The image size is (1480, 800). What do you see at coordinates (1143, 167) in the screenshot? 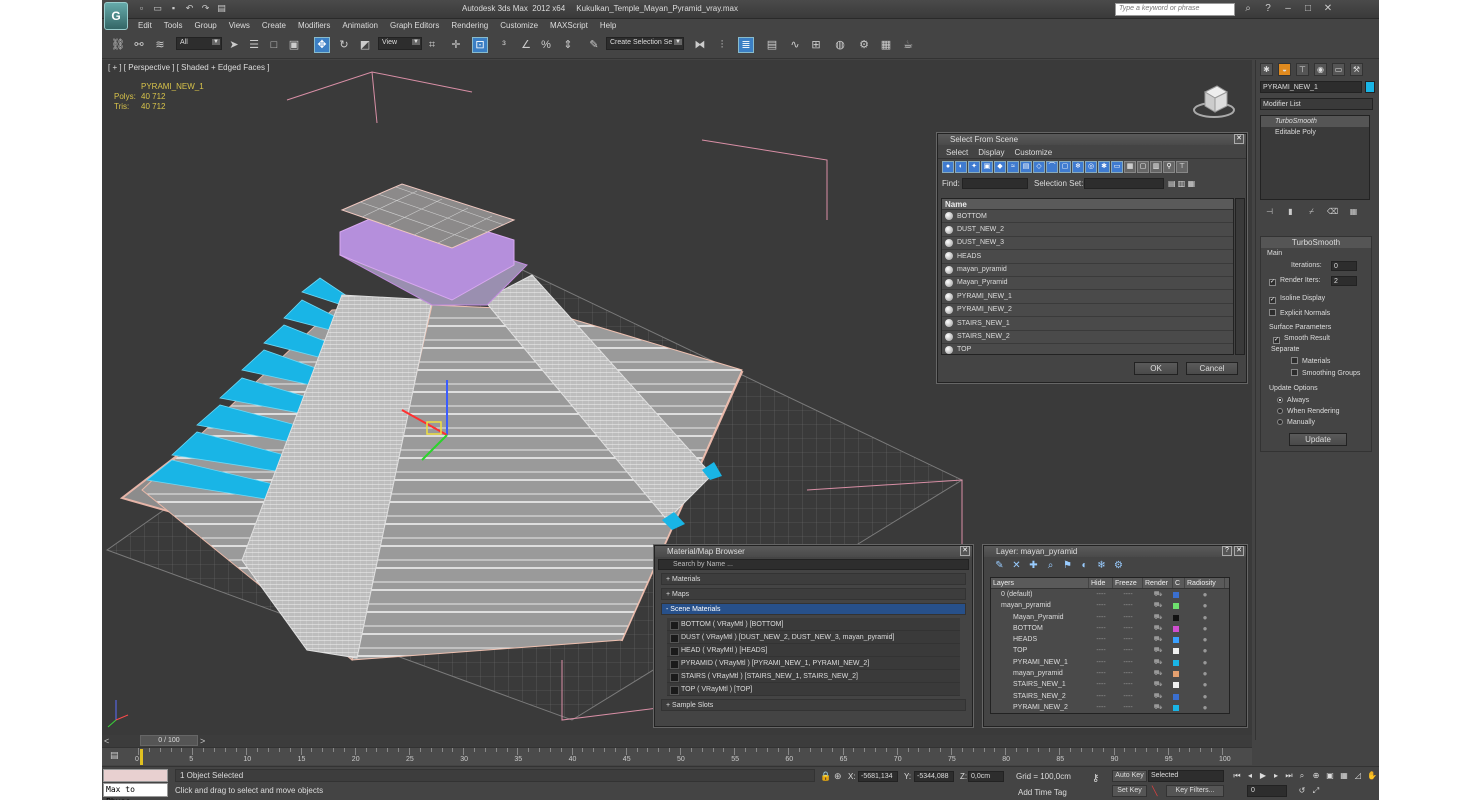
I see `select-none-icon: ▢` at bounding box center [1143, 167].